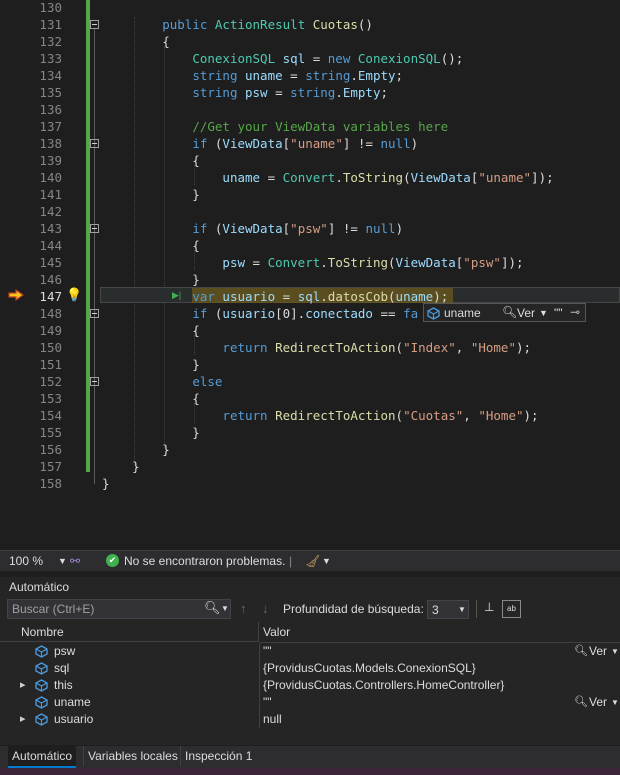 This screenshot has width=620, height=775. Describe the element at coordinates (575, 312) in the screenshot. I see `pin-icon: ⊸` at that location.